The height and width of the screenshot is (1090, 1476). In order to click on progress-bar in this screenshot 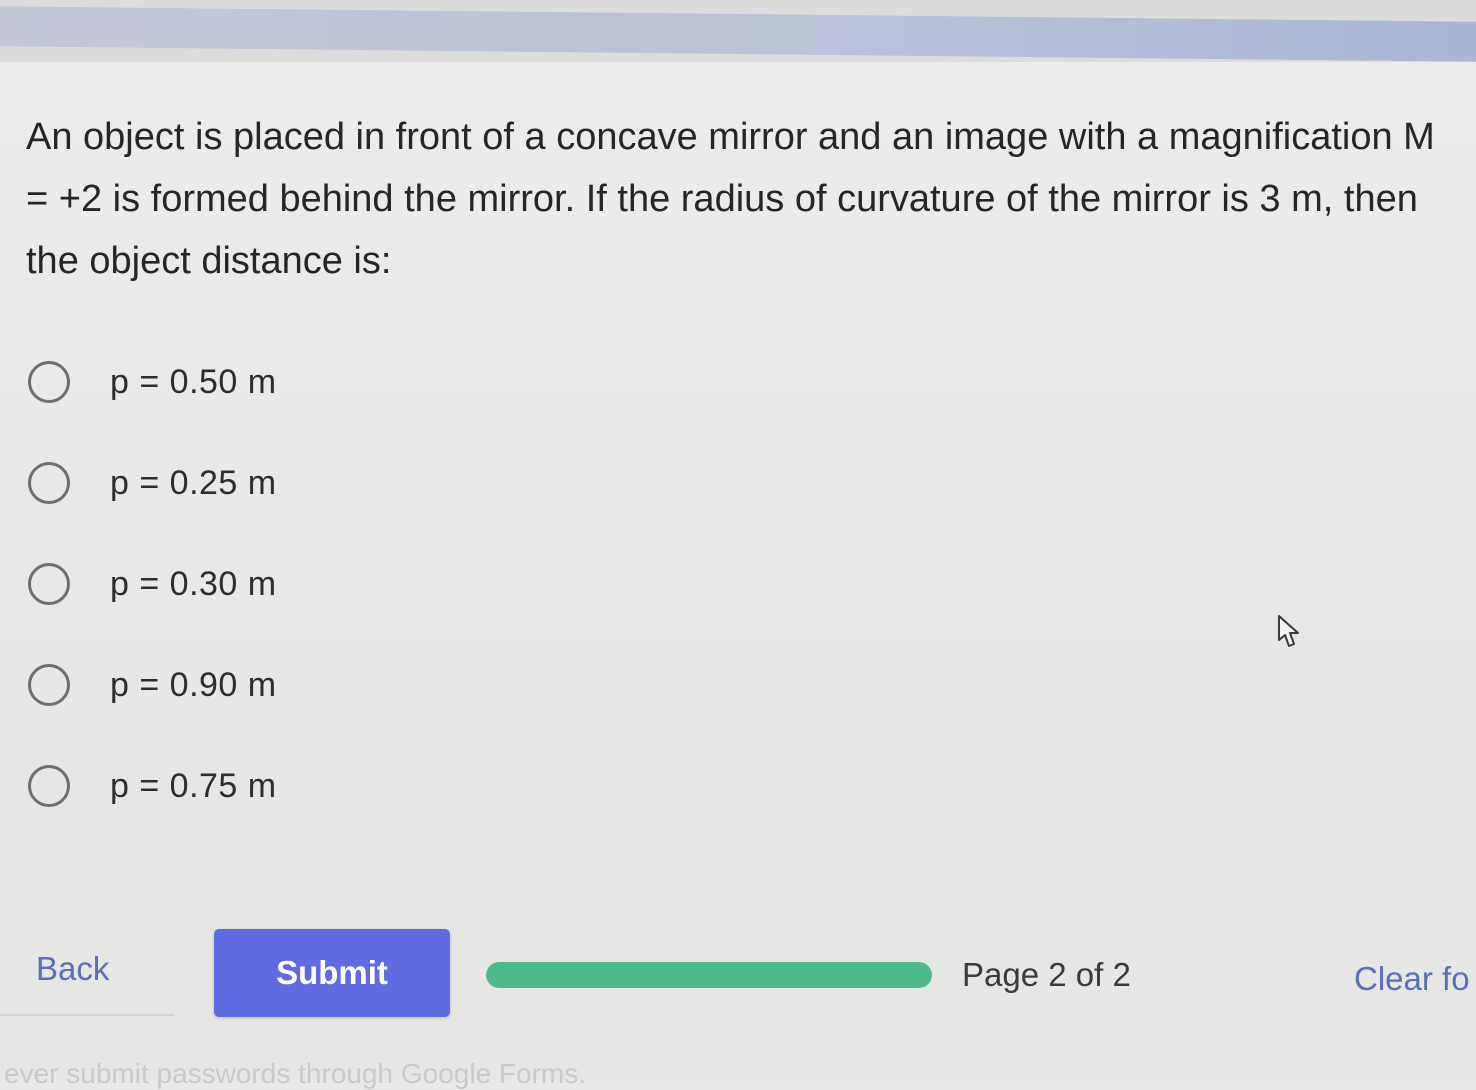, I will do `click(709, 975)`.